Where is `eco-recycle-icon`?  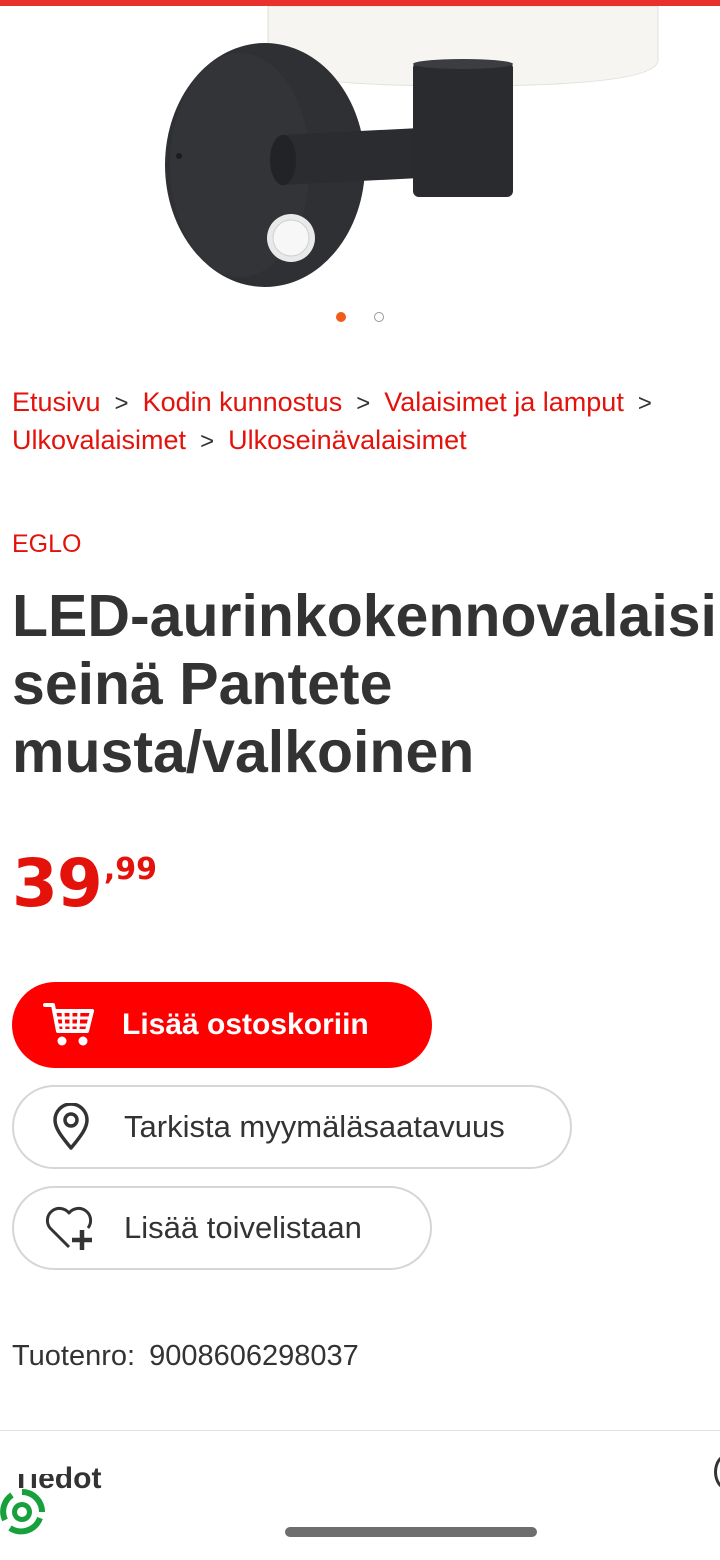 eco-recycle-icon is located at coordinates (28, 1512).